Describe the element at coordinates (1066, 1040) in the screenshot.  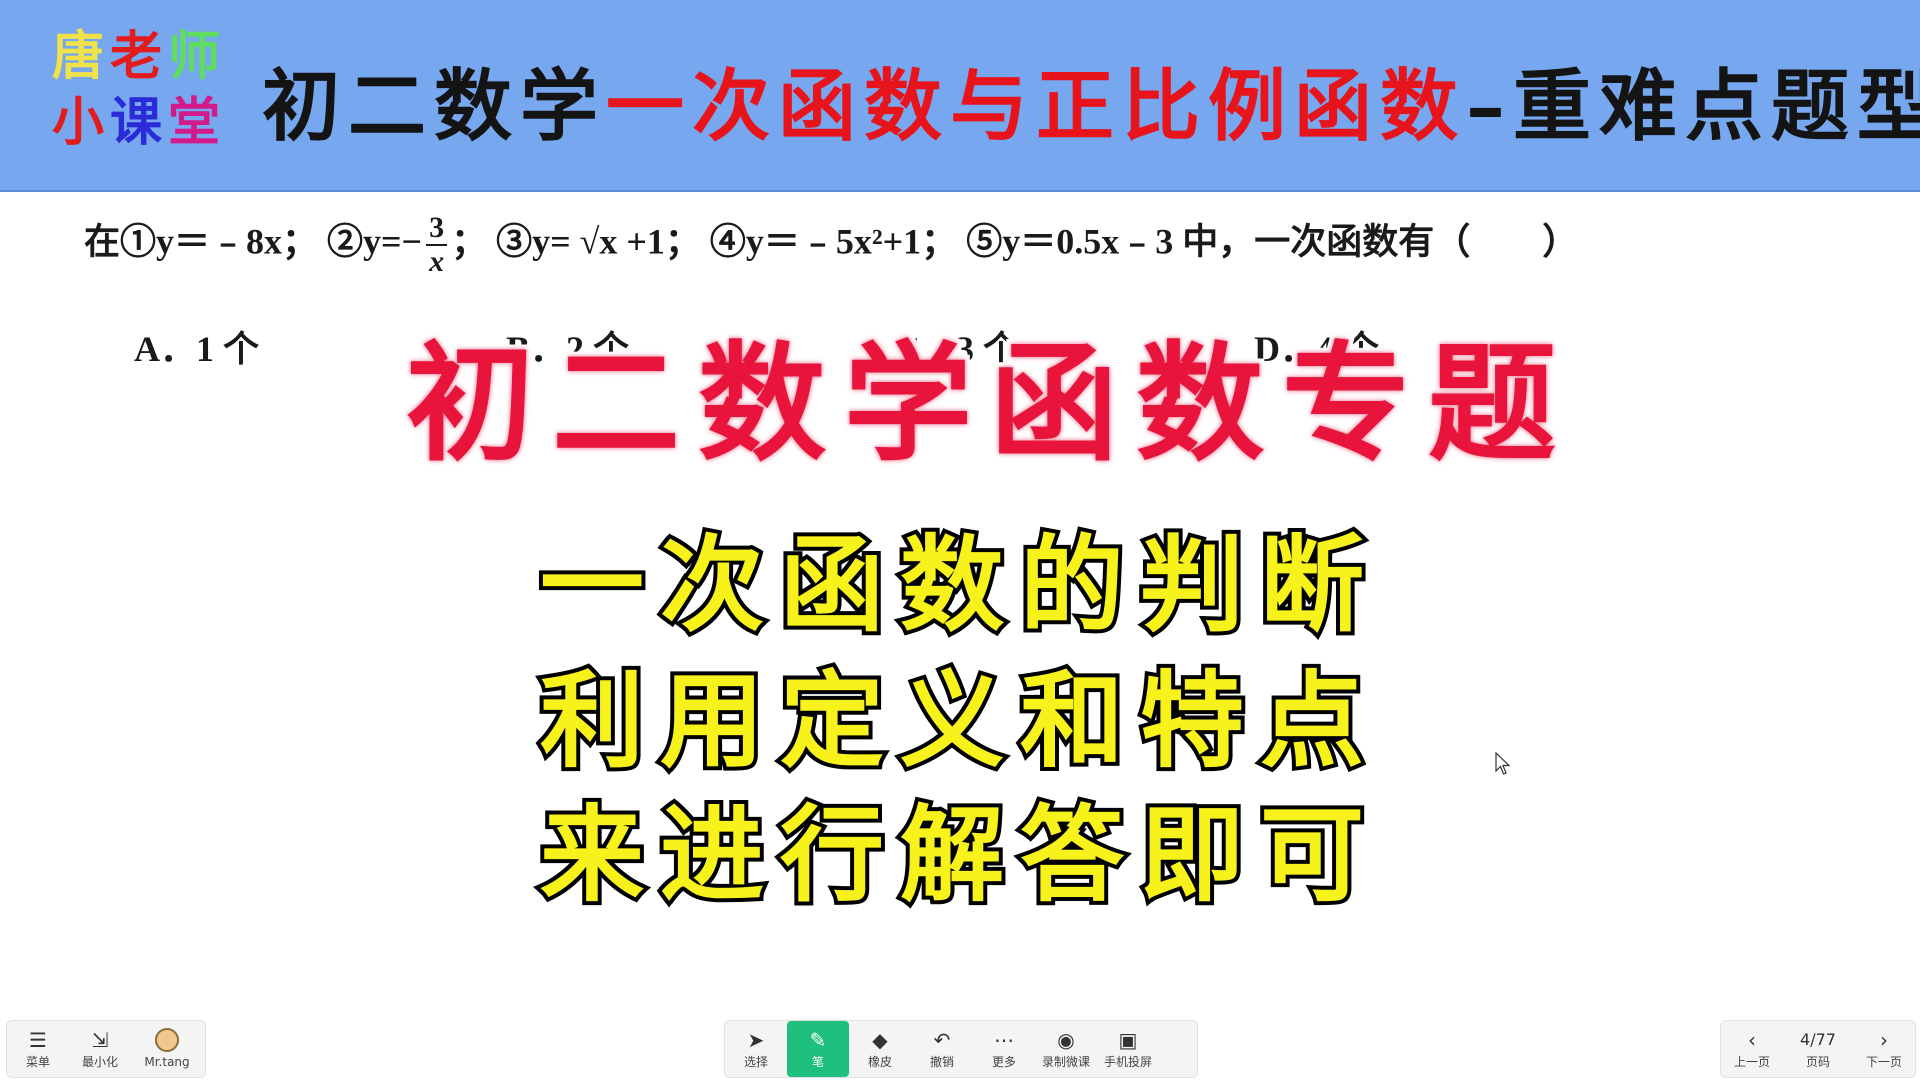
I see `record-icon: ◉` at that location.